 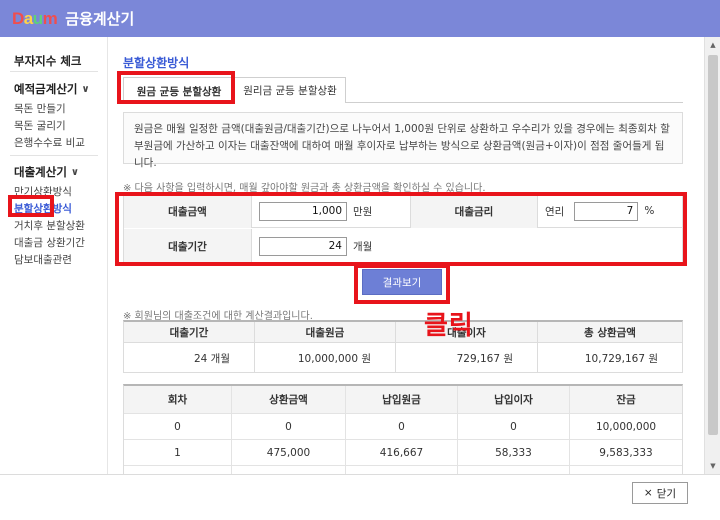 What do you see at coordinates (621, 358) in the screenshot?
I see `summary-value-total: 10,729,167 원` at bounding box center [621, 358].